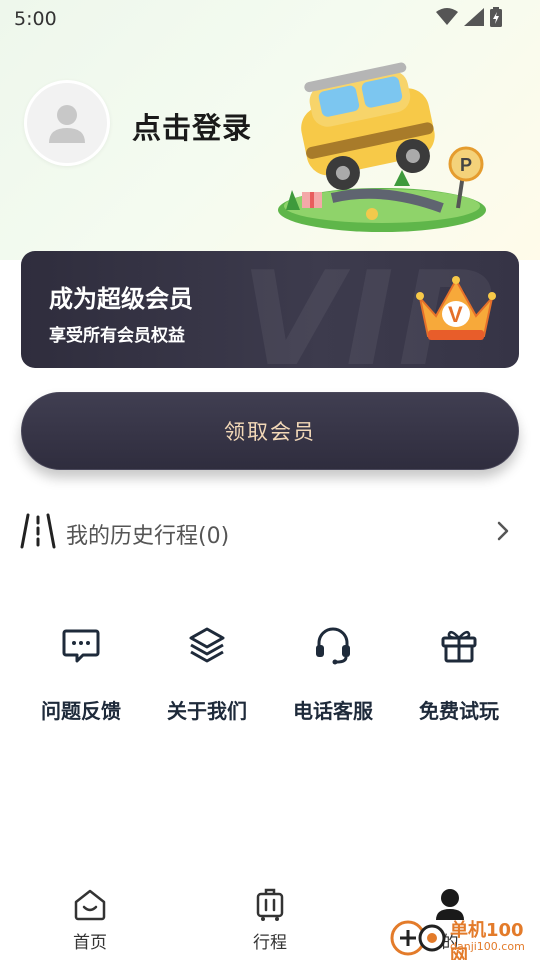 This screenshot has height=960, width=540. I want to click on nav-trips: 行程, so click(270, 919).